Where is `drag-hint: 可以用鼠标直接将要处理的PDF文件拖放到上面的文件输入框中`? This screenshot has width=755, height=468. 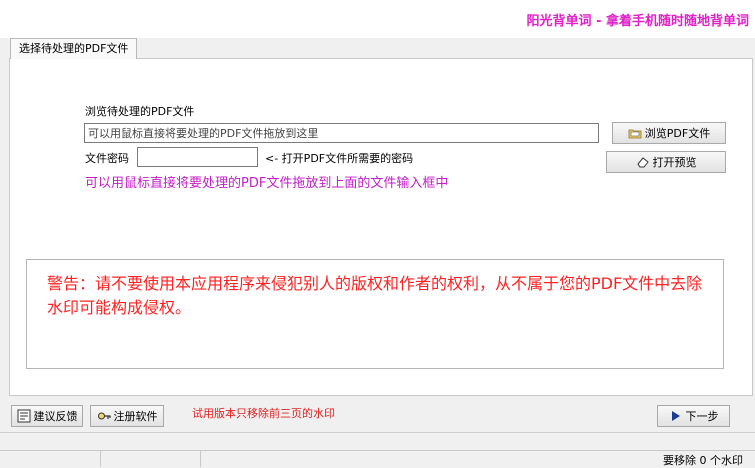 drag-hint: 可以用鼠标直接将要处理的PDF文件拖放到上面的文件输入框中 is located at coordinates (267, 183).